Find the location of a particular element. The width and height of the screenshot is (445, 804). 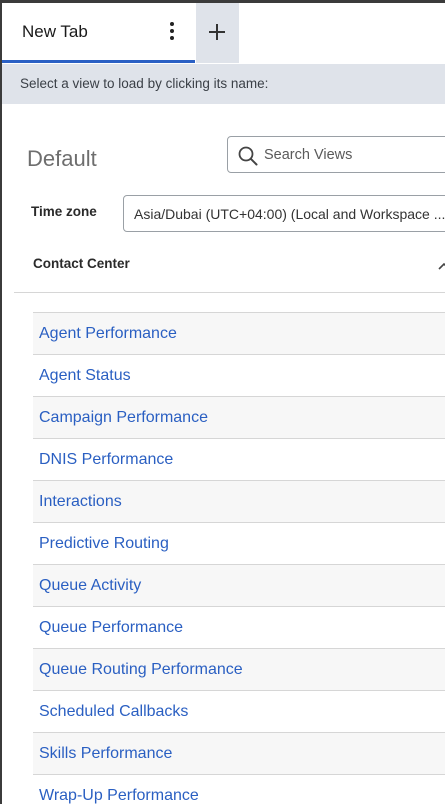

view-link: Queue Performance is located at coordinates (111, 628).